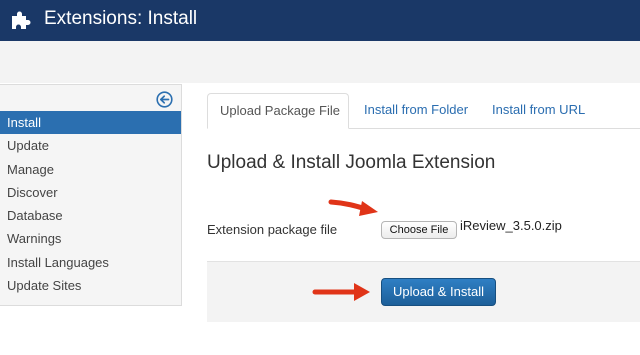 Image resolution: width=640 pixels, height=355 pixels. What do you see at coordinates (272, 229) in the screenshot?
I see `package-file-label: Extension package file` at bounding box center [272, 229].